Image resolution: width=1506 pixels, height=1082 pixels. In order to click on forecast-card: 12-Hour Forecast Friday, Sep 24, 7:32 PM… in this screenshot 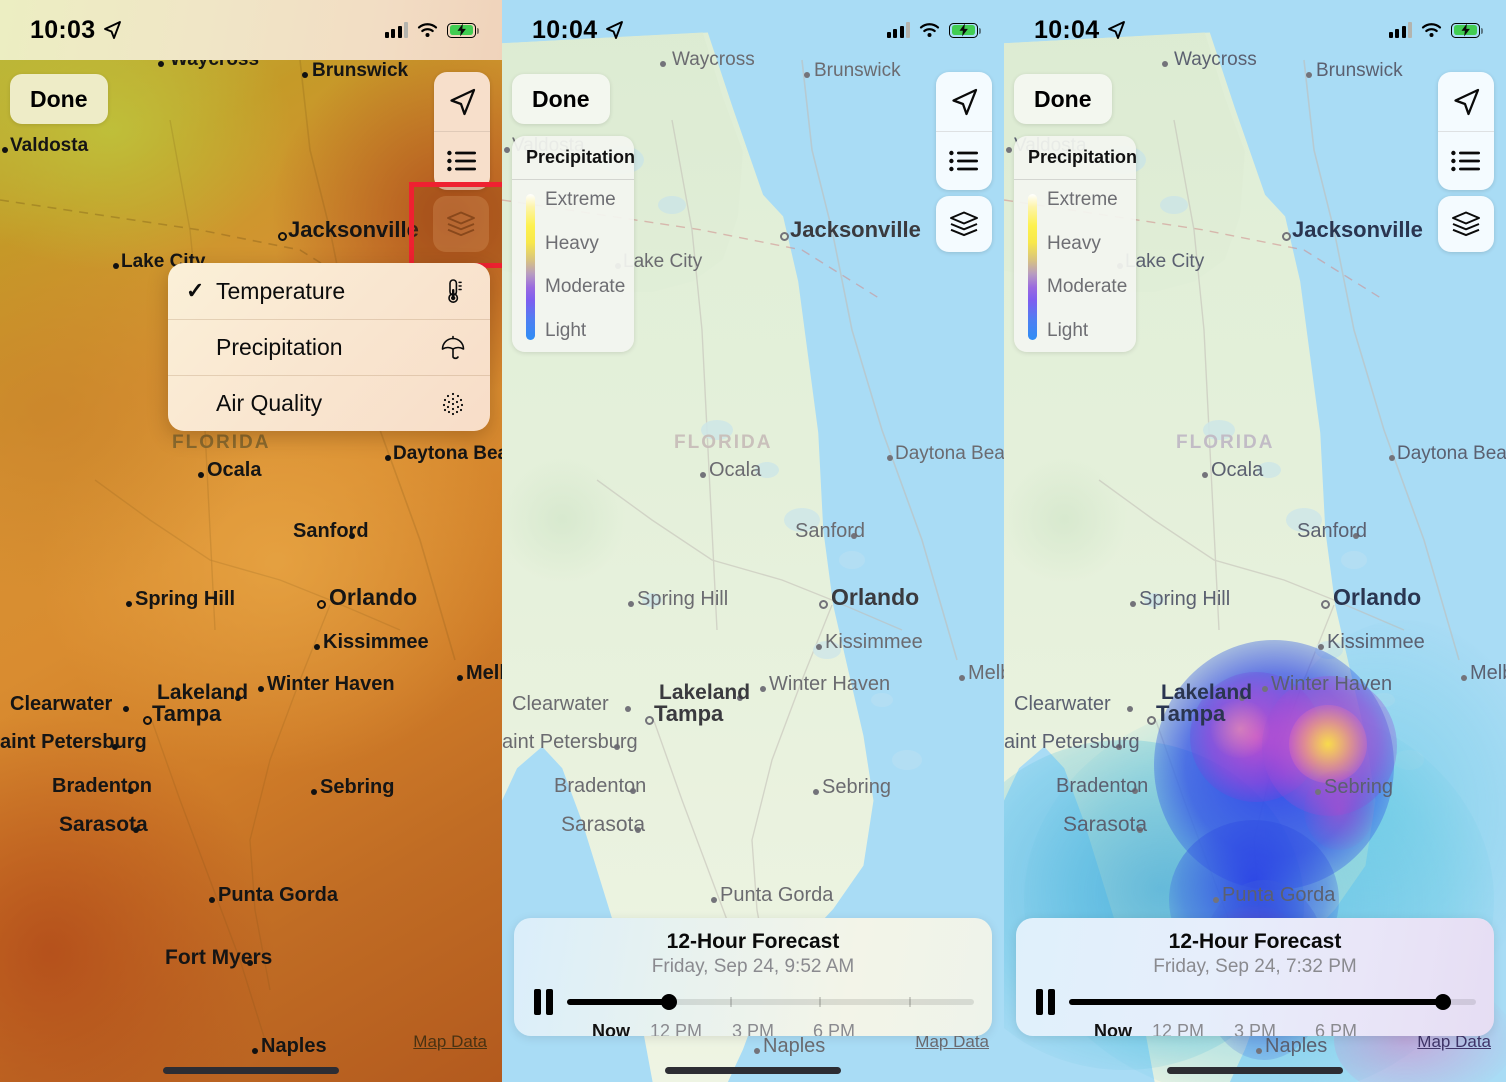, I will do `click(1255, 977)`.